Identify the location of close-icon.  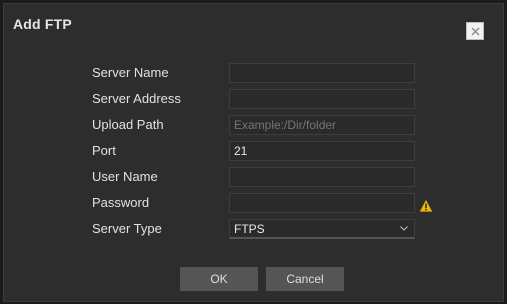
(475, 31).